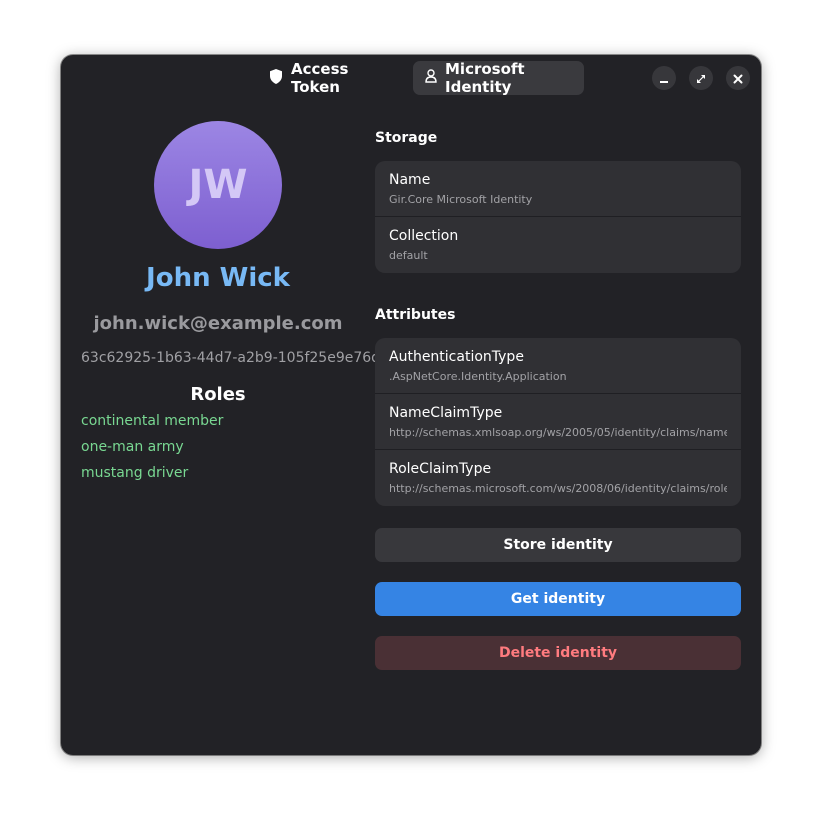 This screenshot has height=822, width=822. What do you see at coordinates (218, 394) in the screenshot?
I see `roles-heading: Roles` at bounding box center [218, 394].